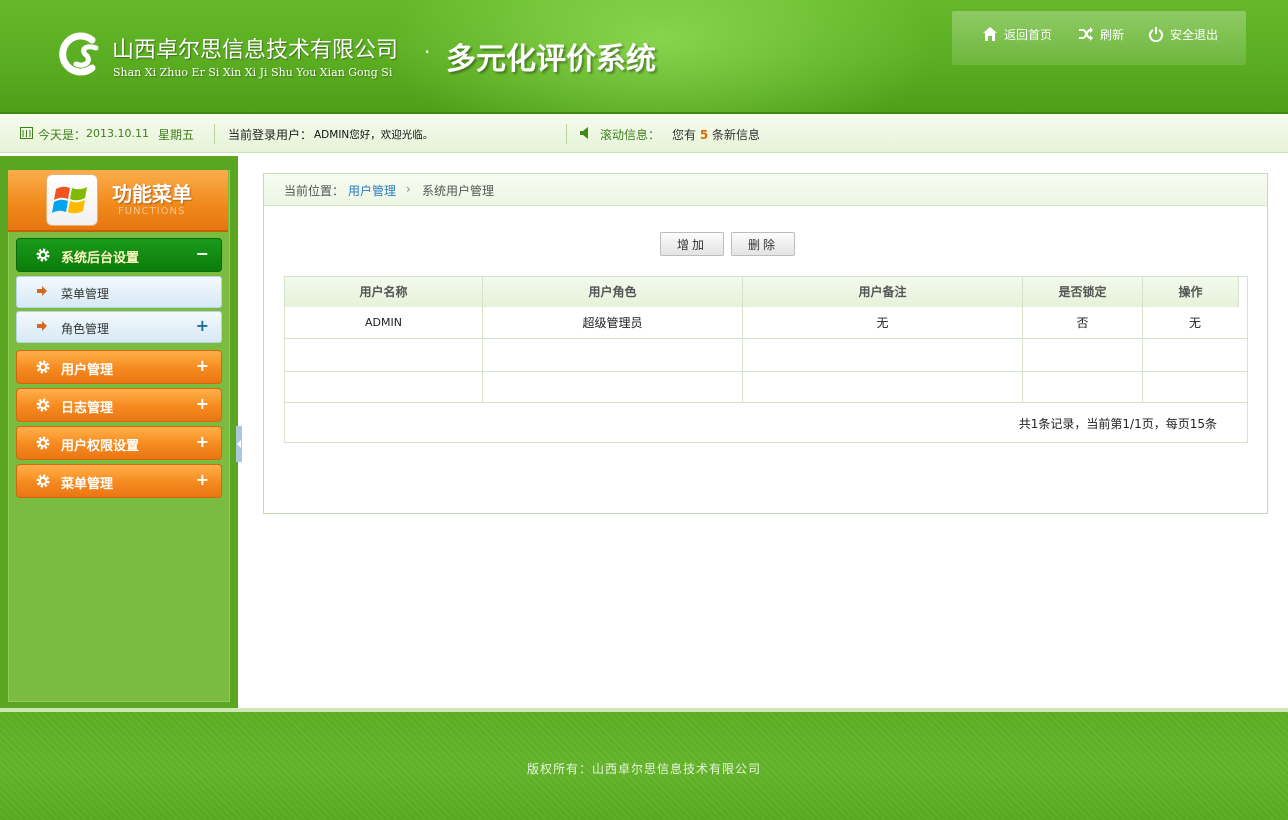 This screenshot has width=1288, height=820. Describe the element at coordinates (1112, 35) in the screenshot. I see `refresh-link-label: 刷新` at that location.